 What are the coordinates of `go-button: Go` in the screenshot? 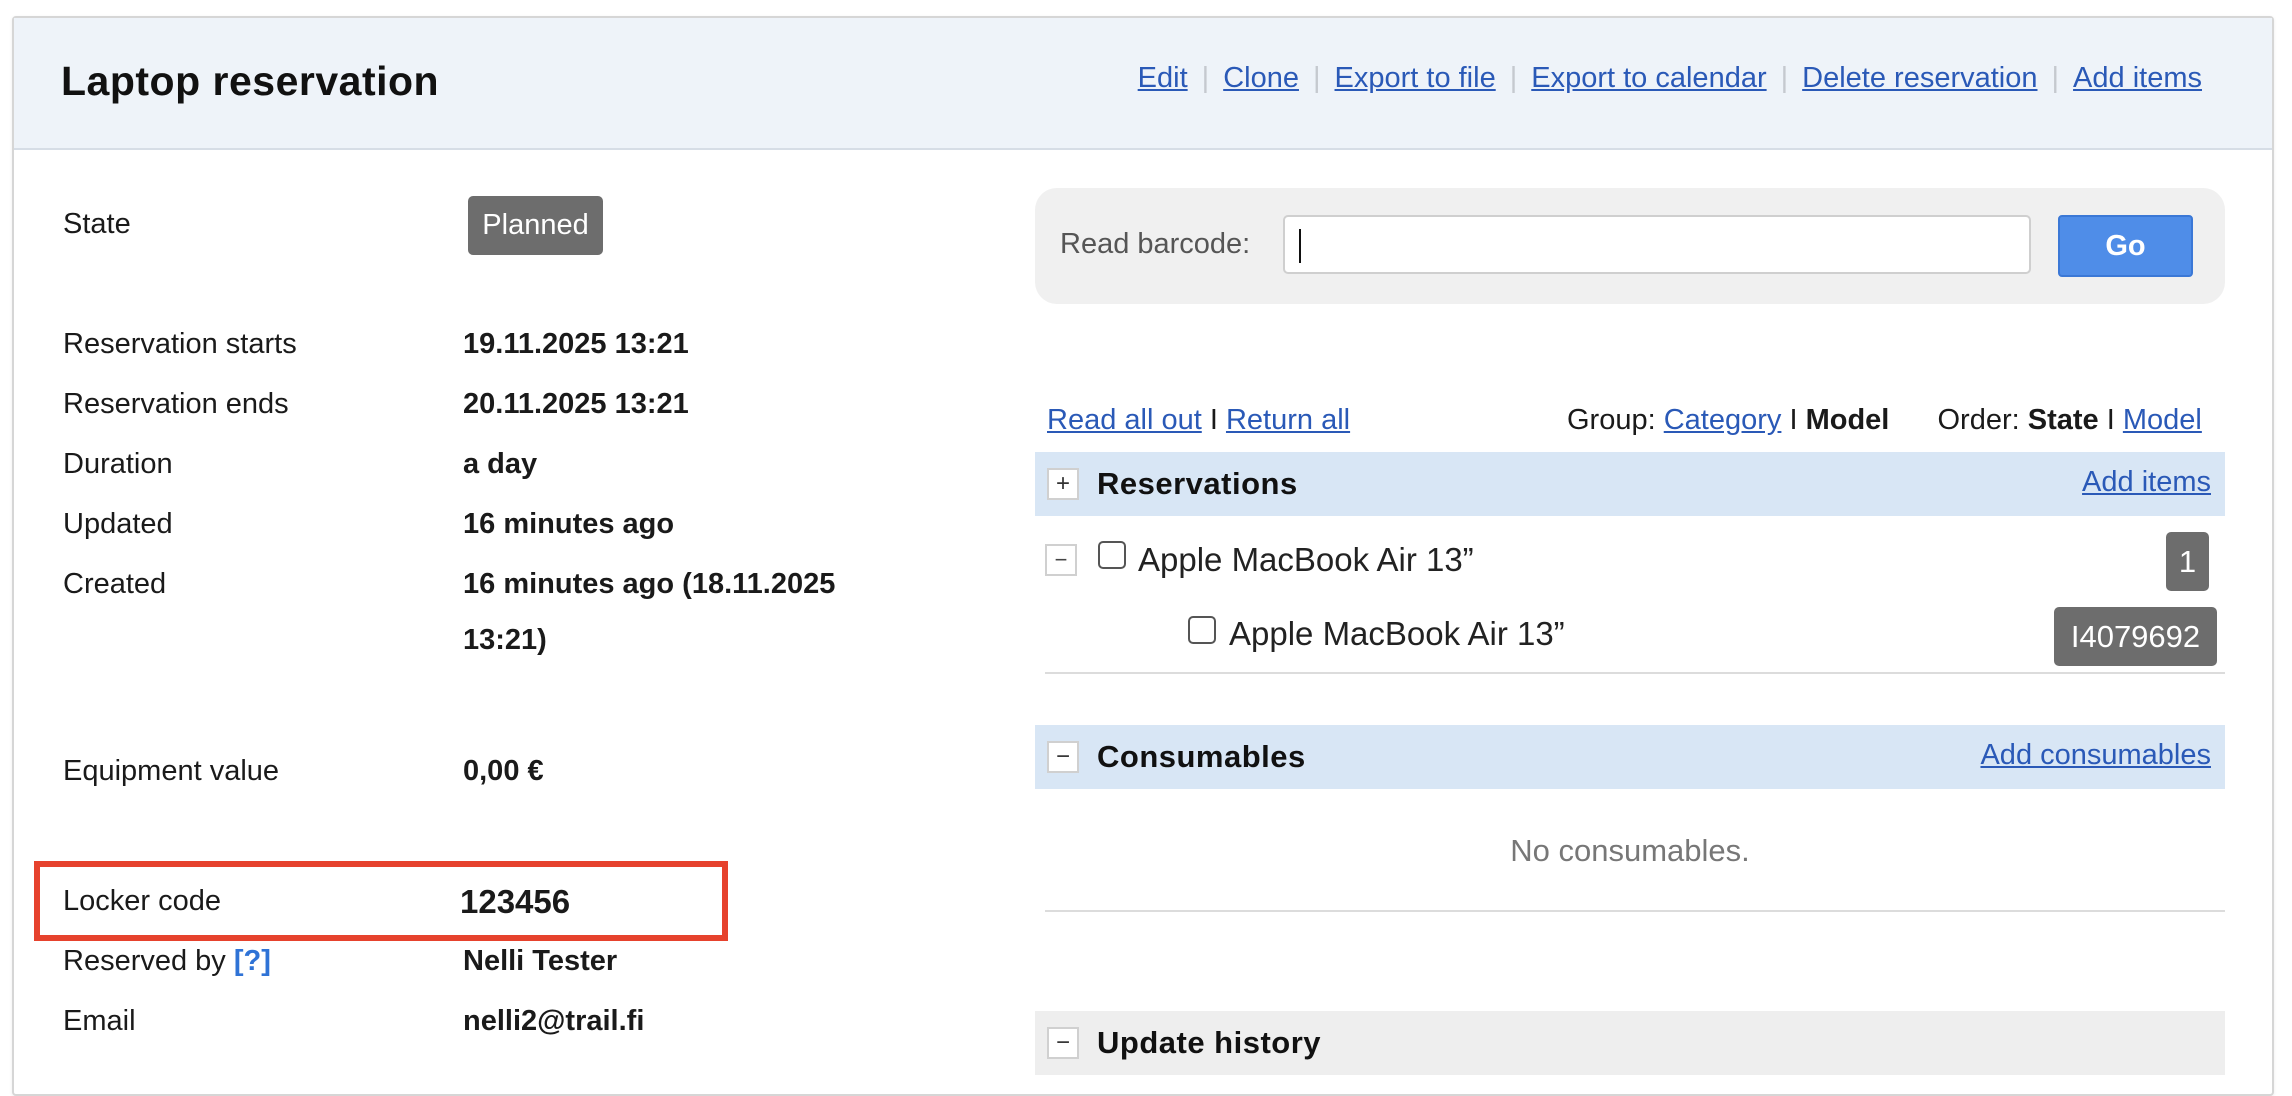 It's located at (2125, 246).